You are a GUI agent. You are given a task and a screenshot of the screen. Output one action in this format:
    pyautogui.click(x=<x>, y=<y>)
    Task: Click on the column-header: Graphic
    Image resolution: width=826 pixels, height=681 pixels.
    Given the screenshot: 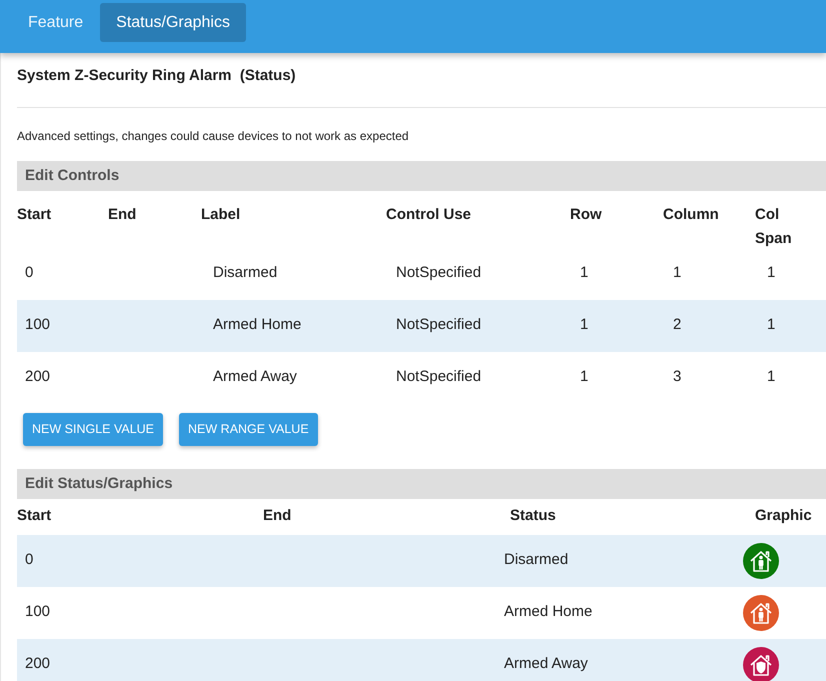 What is the action you would take?
    pyautogui.click(x=783, y=516)
    